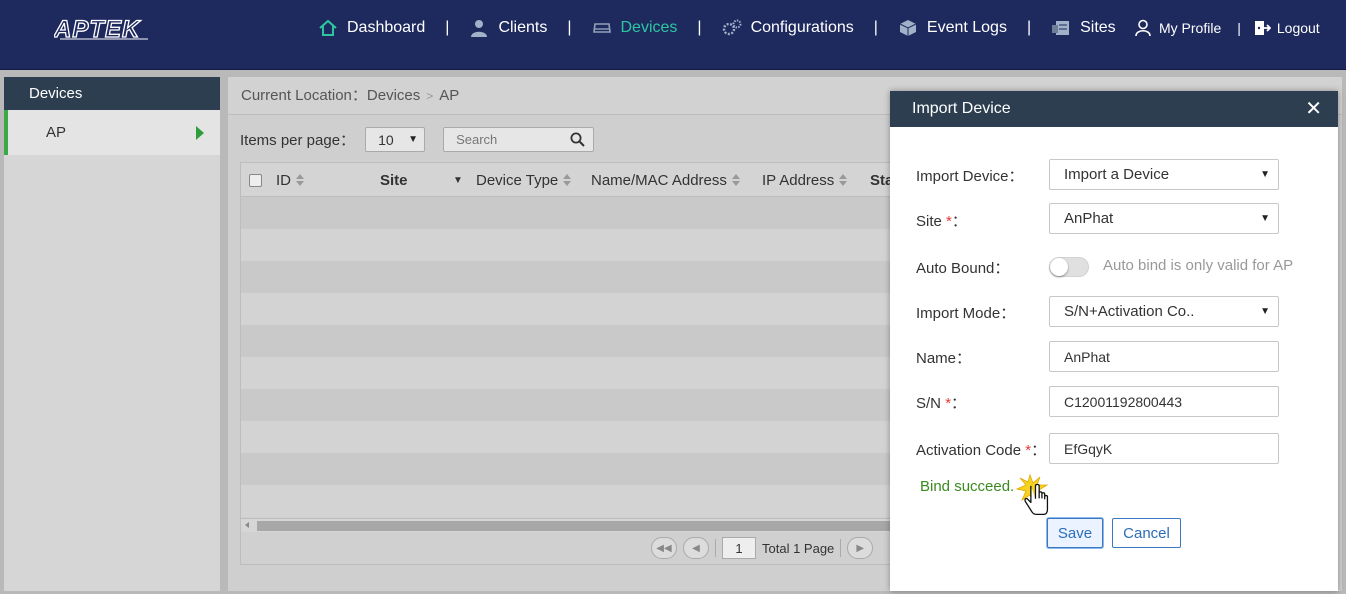  What do you see at coordinates (732, 27) in the screenshot?
I see `gears-icon` at bounding box center [732, 27].